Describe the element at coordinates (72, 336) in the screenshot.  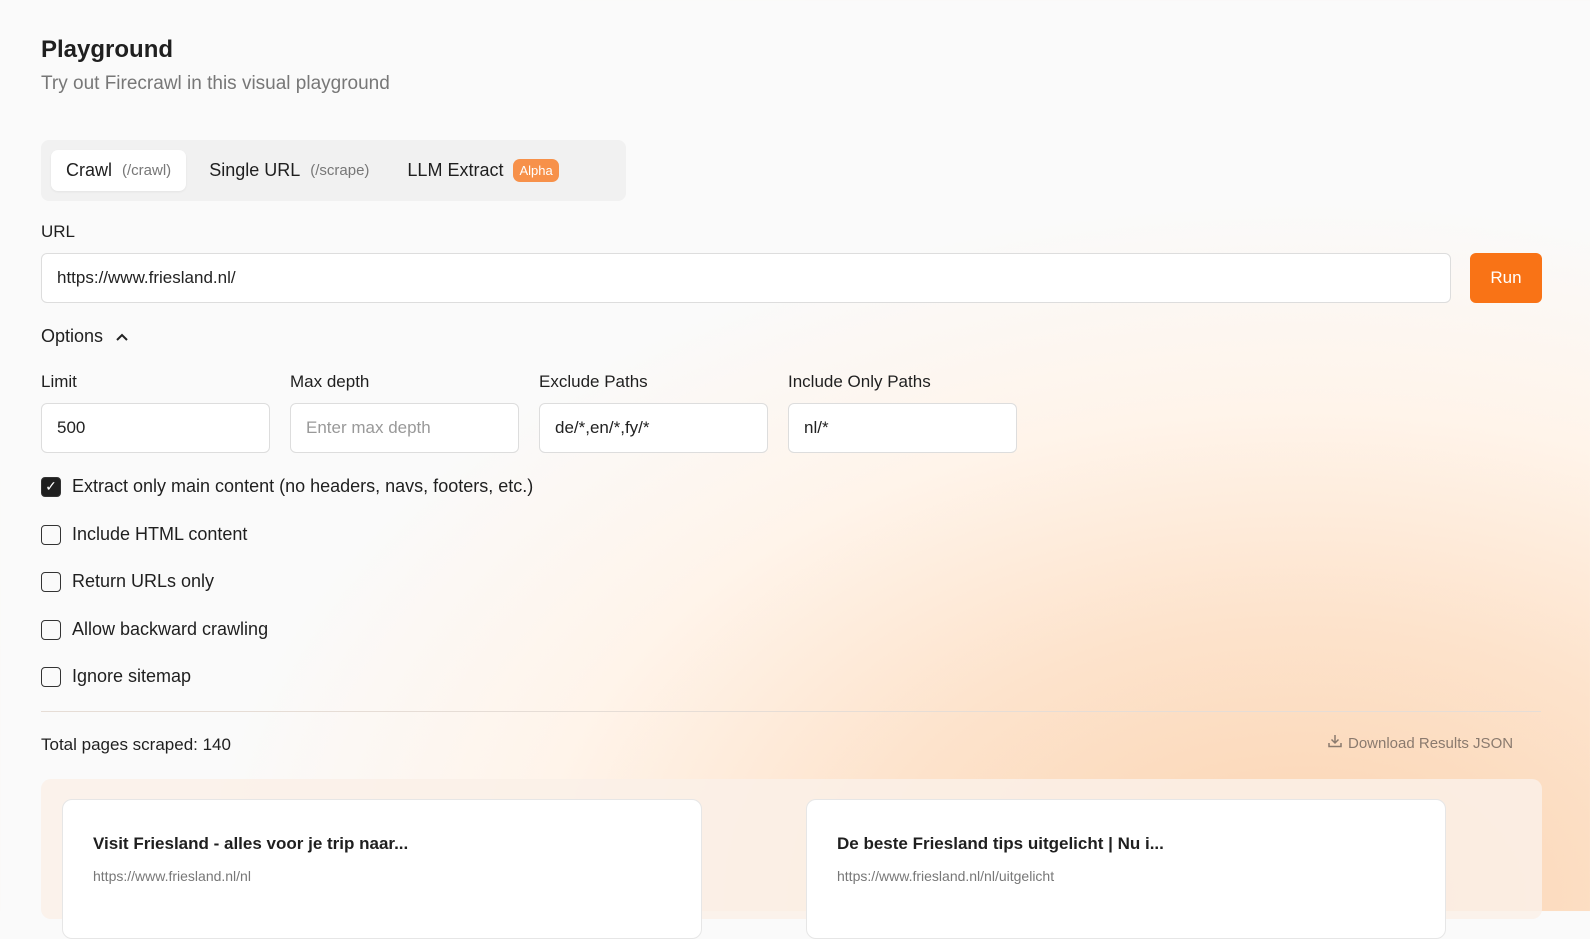
I see `options-label: Options` at that location.